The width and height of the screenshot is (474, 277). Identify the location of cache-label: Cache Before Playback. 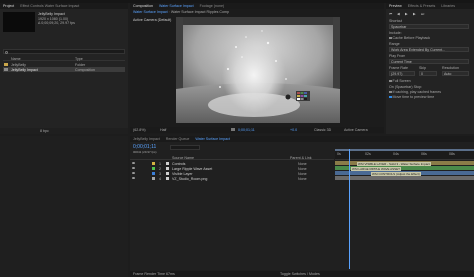
(411, 38).